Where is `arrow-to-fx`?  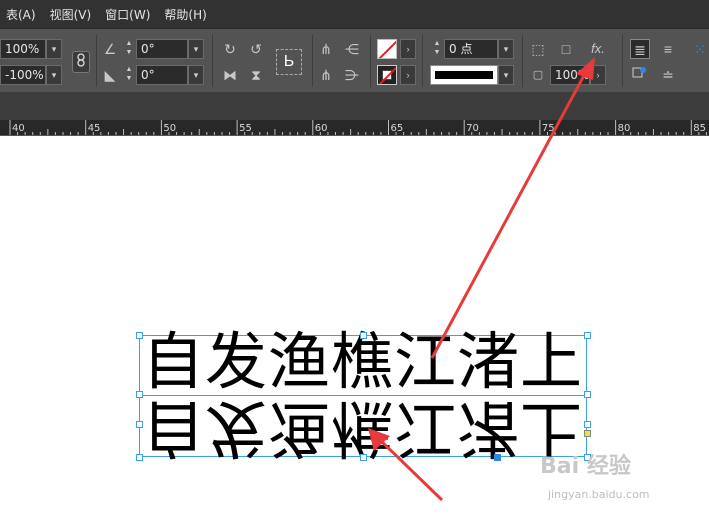
arrow-to-fx is located at coordinates (510, 213).